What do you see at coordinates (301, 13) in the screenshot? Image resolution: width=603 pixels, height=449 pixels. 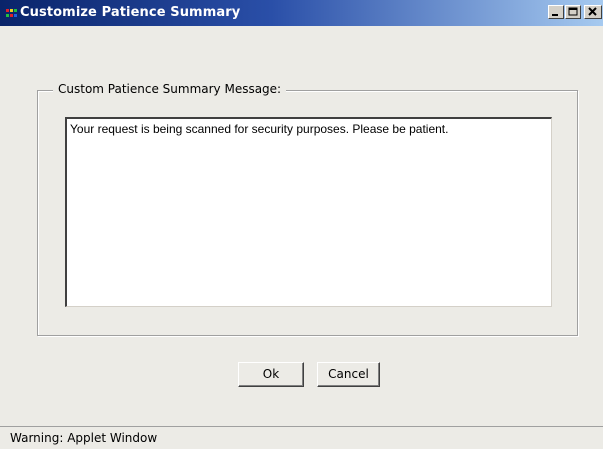 I see `title-bar: Customize Patience Summary` at bounding box center [301, 13].